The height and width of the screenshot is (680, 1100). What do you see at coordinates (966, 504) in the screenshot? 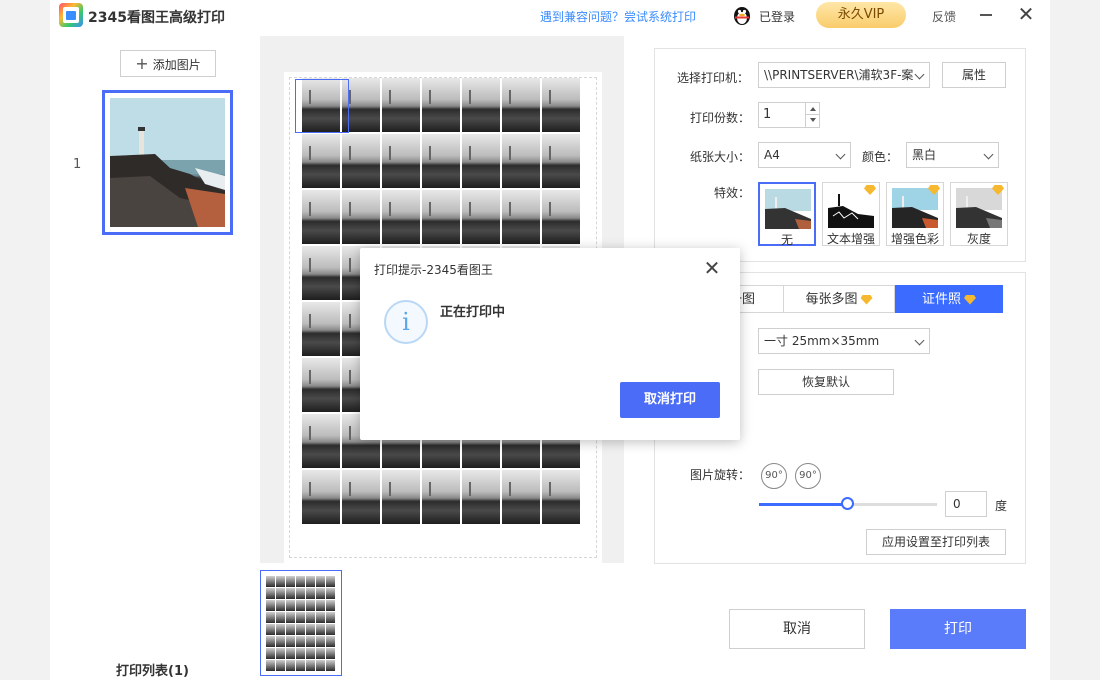
I see `rotation-degree-input: 0` at bounding box center [966, 504].